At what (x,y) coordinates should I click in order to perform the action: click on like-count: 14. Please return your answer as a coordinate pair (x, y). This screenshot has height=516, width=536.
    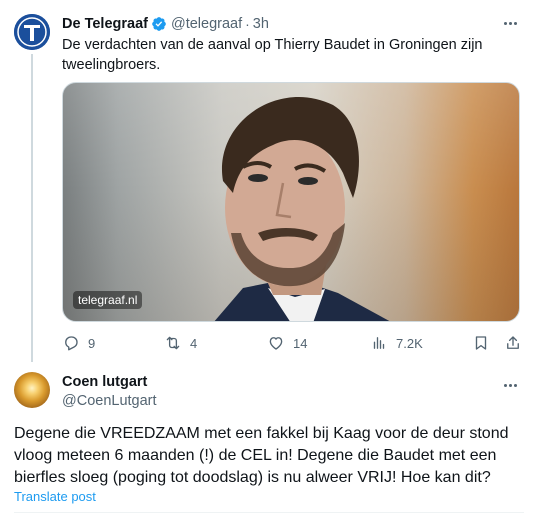
    Looking at the image, I should click on (300, 343).